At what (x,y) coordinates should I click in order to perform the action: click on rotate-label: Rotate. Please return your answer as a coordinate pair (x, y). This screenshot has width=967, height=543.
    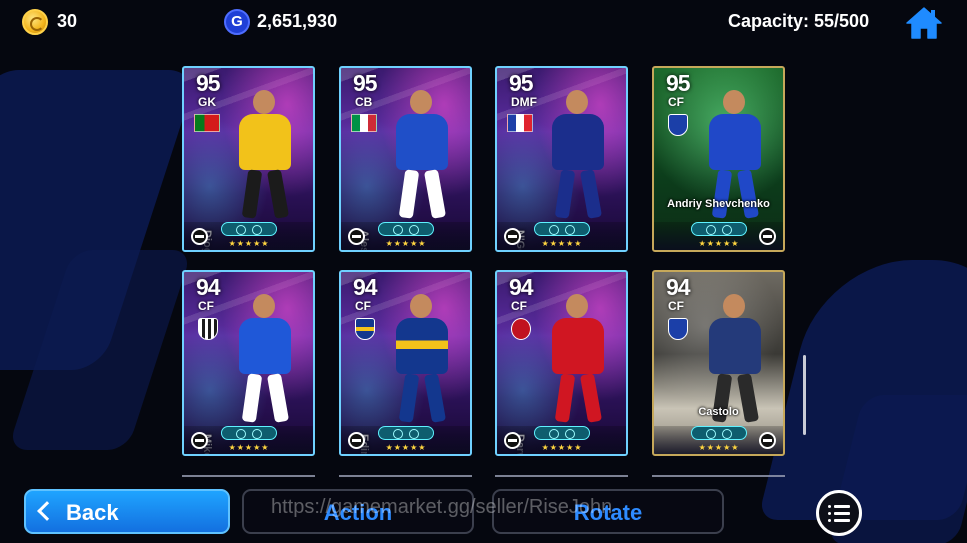
    Looking at the image, I should click on (608, 512).